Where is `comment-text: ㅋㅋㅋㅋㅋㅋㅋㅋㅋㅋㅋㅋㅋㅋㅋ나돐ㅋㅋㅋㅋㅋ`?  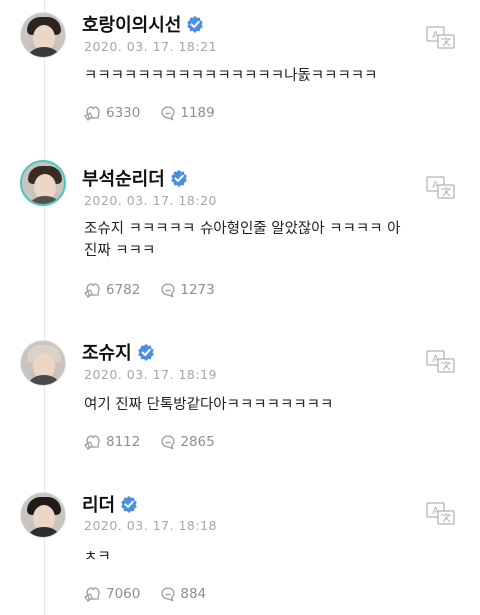
comment-text: ㅋㅋㅋㅋㅋㅋㅋㅋㅋㅋㅋㅋㅋㅋㅋ나돐ㅋㅋㅋㅋㅋ is located at coordinates (231, 76).